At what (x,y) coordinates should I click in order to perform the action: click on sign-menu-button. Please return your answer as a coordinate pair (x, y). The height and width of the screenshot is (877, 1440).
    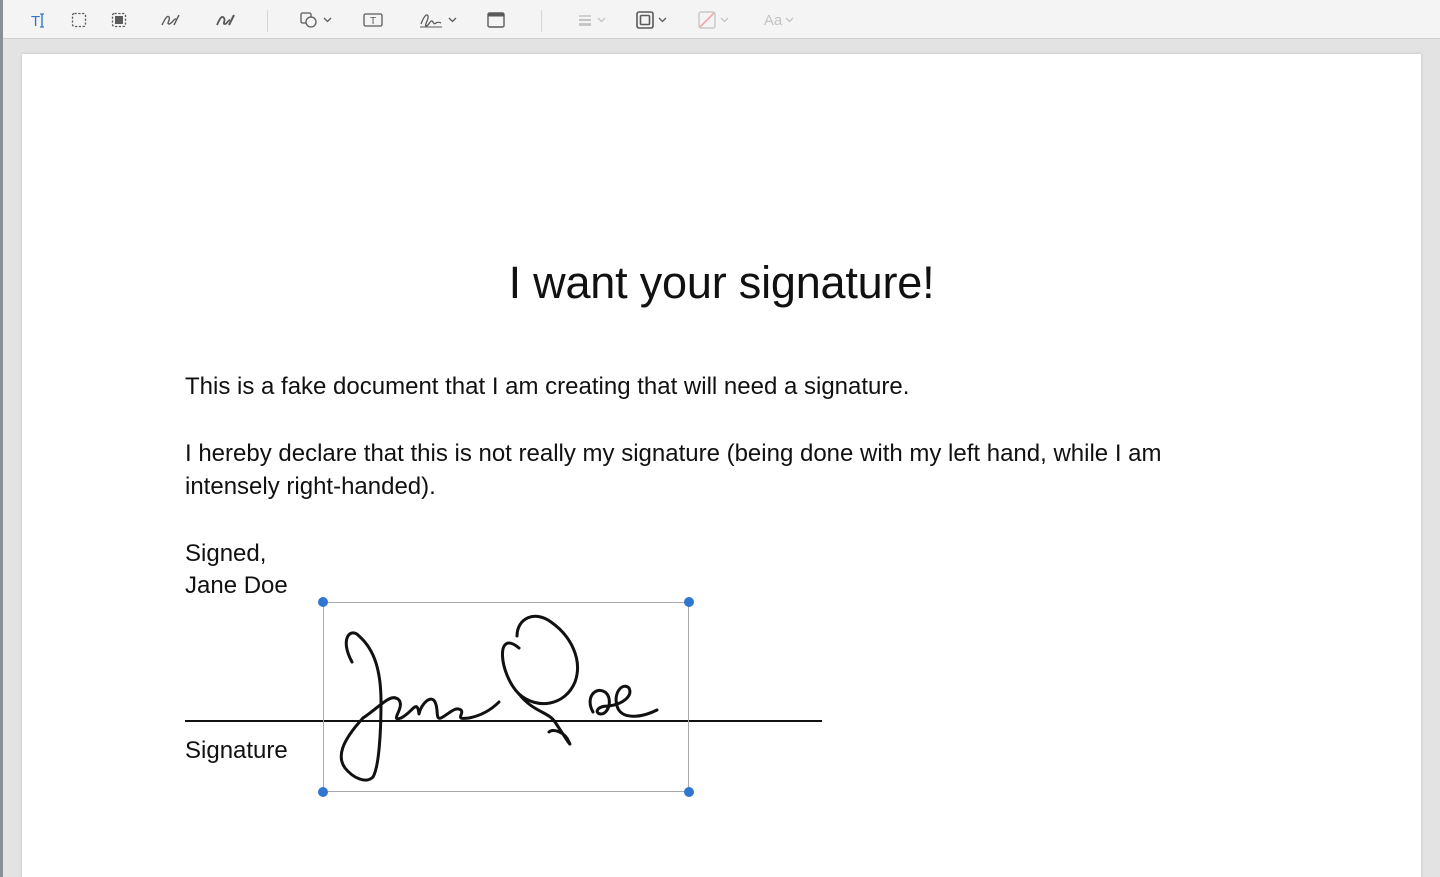
    Looking at the image, I should click on (437, 20).